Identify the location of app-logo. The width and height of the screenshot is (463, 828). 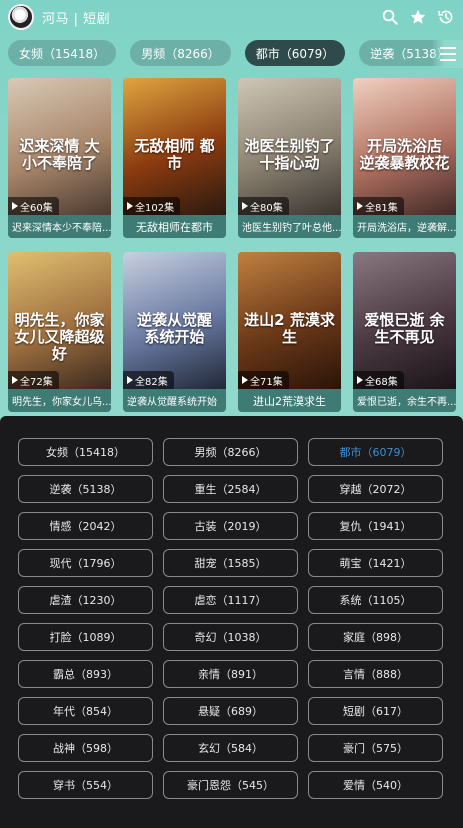
(21, 17).